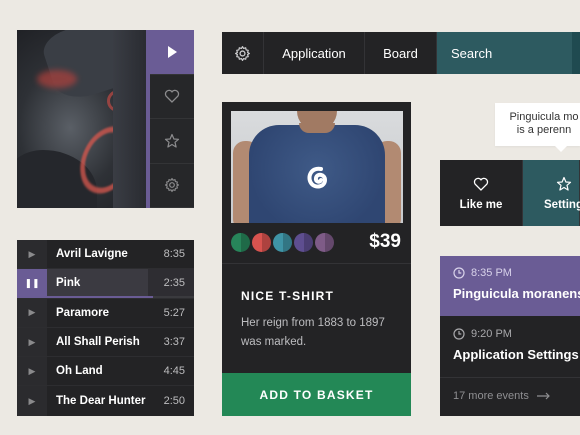  Describe the element at coordinates (174, 371) in the screenshot. I see `track-duration: 4:45` at that location.